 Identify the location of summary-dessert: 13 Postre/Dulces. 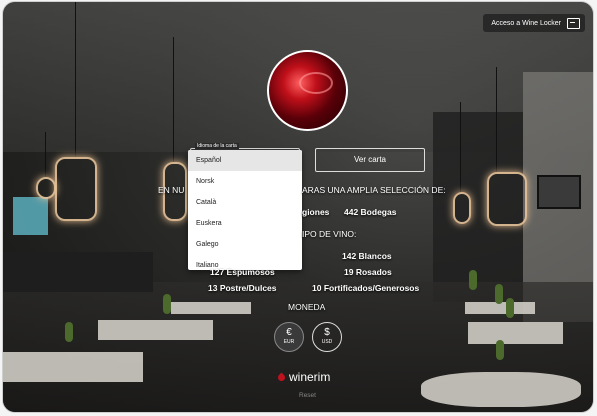
(242, 288).